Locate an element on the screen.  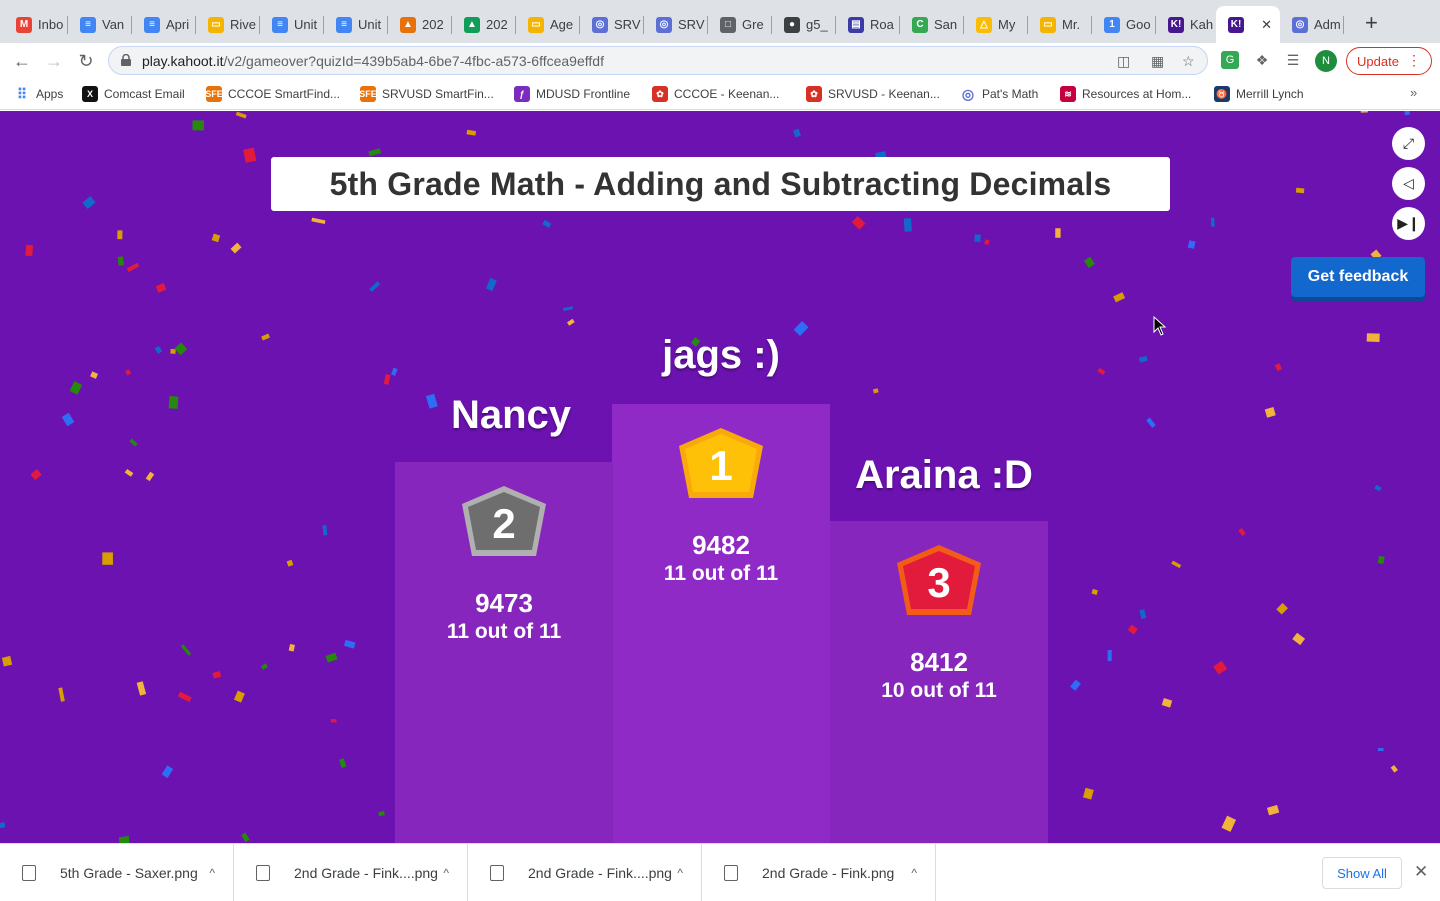
tab-18: 1 Goo is located at coordinates (1124, 24).